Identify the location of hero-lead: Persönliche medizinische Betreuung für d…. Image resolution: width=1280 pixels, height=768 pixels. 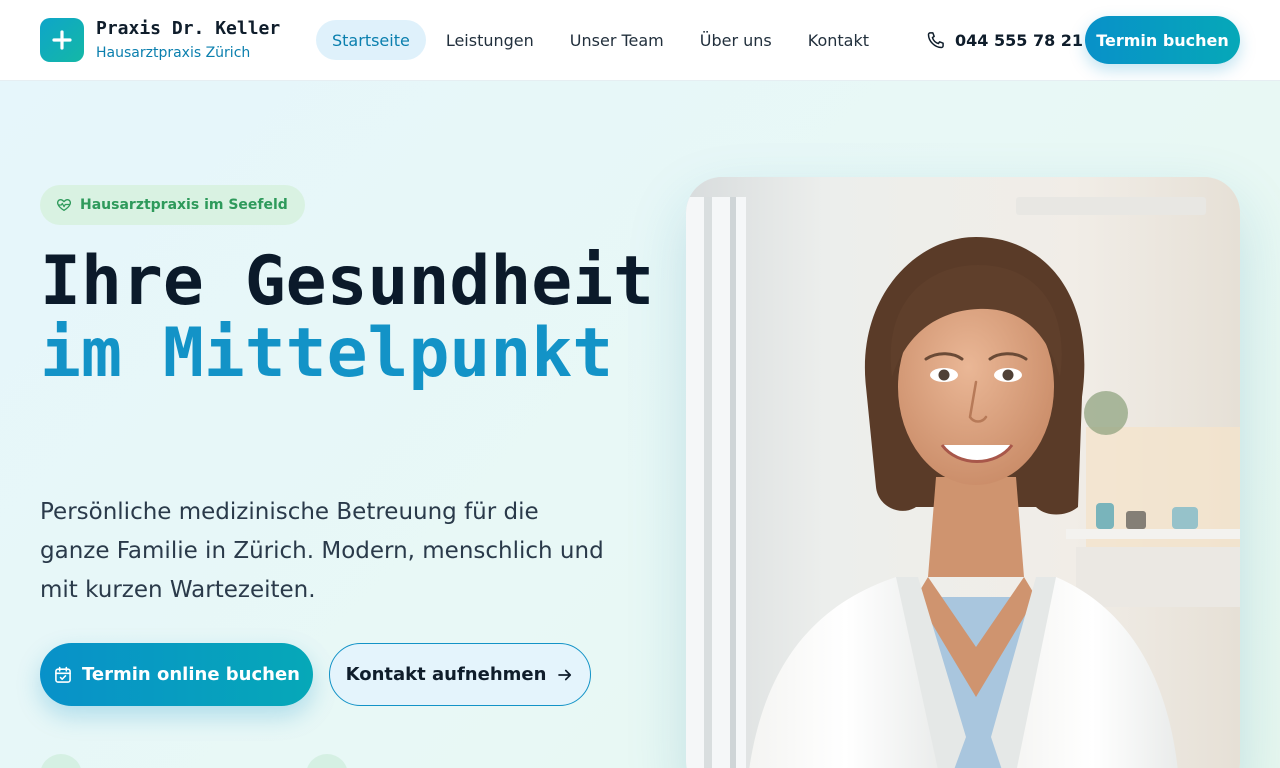
(322, 551).